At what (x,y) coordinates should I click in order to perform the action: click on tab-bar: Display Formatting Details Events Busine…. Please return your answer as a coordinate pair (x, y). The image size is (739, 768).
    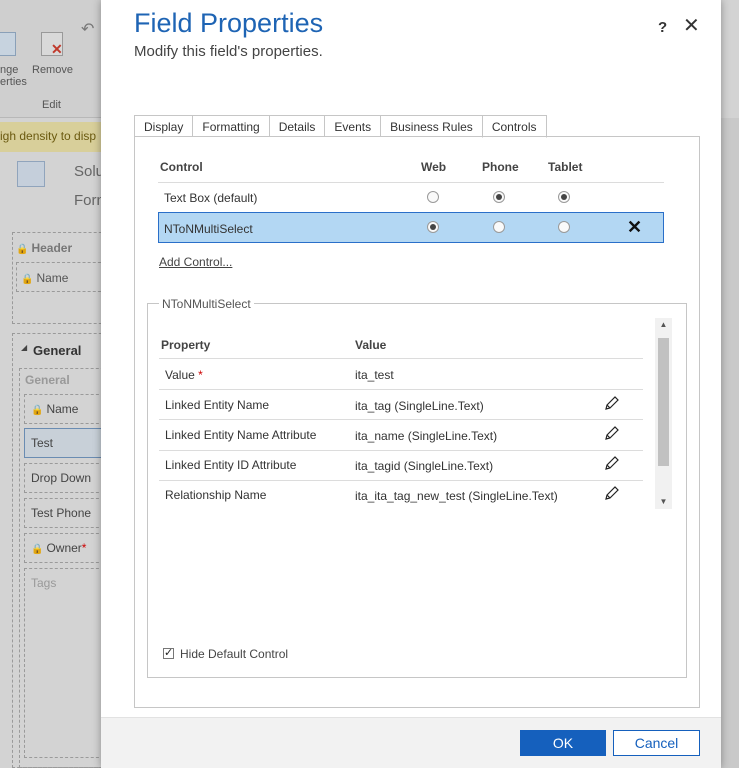
    Looking at the image, I should click on (340, 126).